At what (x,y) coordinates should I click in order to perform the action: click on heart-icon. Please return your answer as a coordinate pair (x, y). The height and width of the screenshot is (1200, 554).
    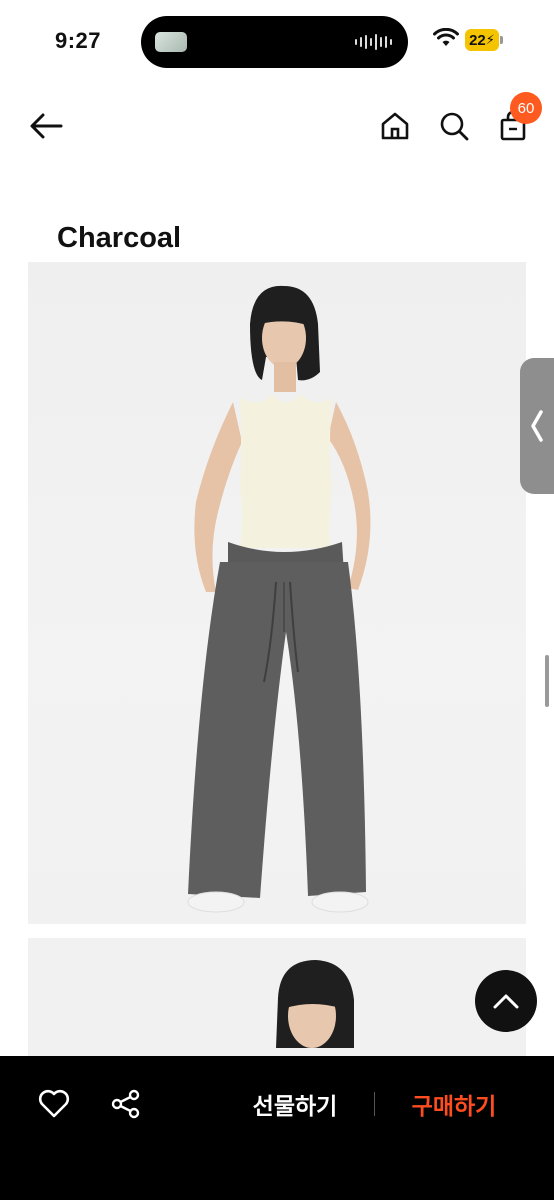
    Looking at the image, I should click on (54, 1103).